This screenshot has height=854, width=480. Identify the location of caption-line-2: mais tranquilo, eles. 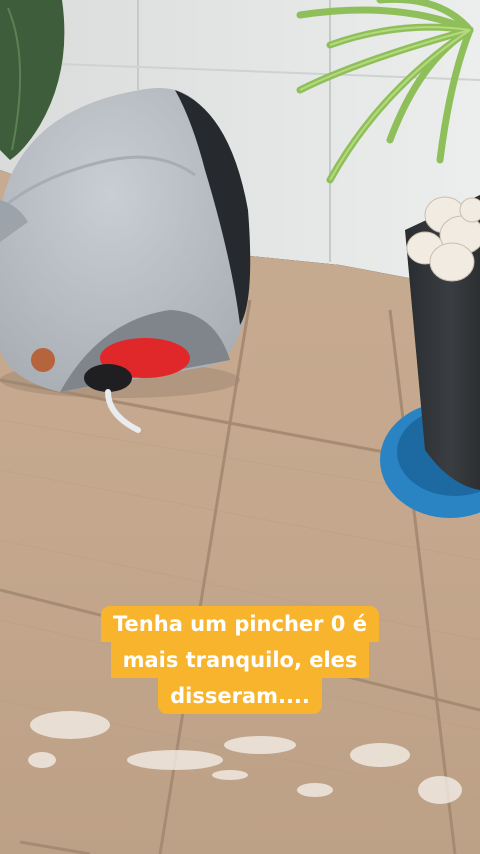
(240, 660).